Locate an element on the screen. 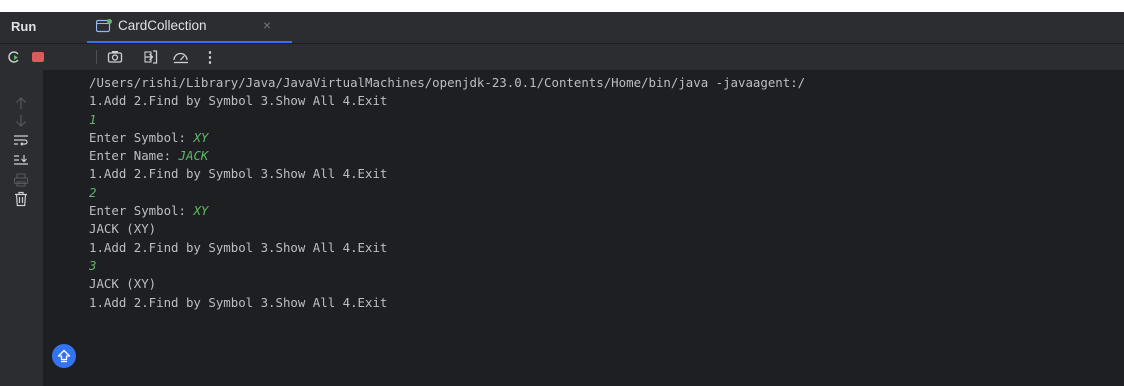 This screenshot has height=386, width=1124. console-gutter is located at coordinates (21, 228).